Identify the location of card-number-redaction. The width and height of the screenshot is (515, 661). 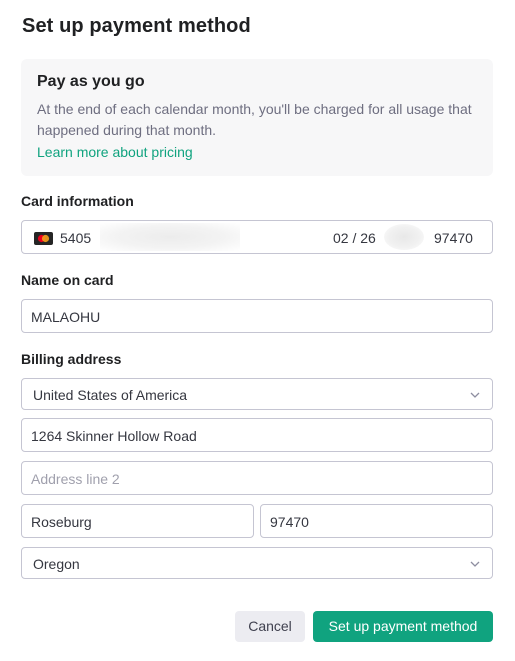
(170, 237).